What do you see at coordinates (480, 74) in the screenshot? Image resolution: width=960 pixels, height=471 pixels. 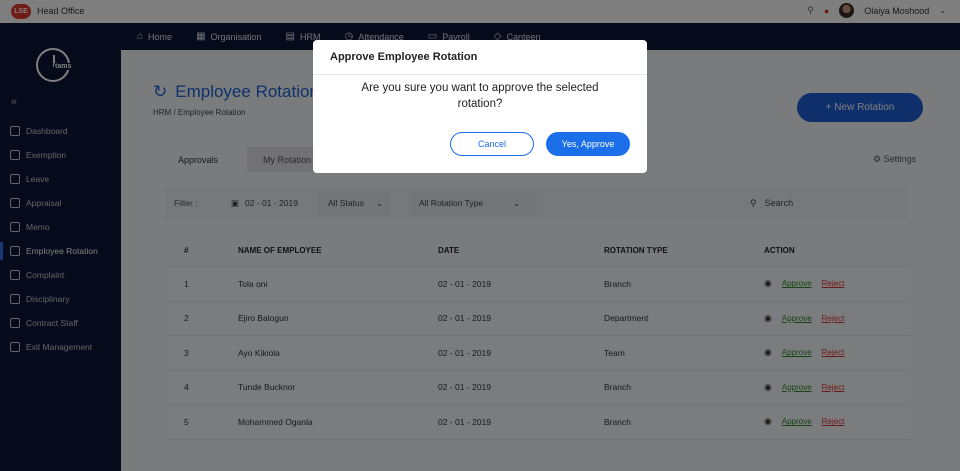 I see `dialog-divider` at bounding box center [480, 74].